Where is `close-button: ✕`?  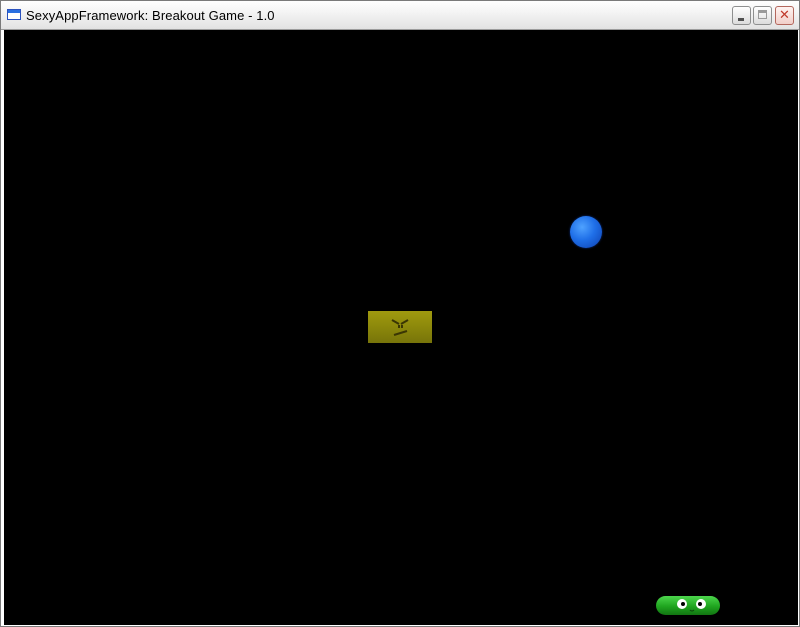 close-button: ✕ is located at coordinates (784, 15).